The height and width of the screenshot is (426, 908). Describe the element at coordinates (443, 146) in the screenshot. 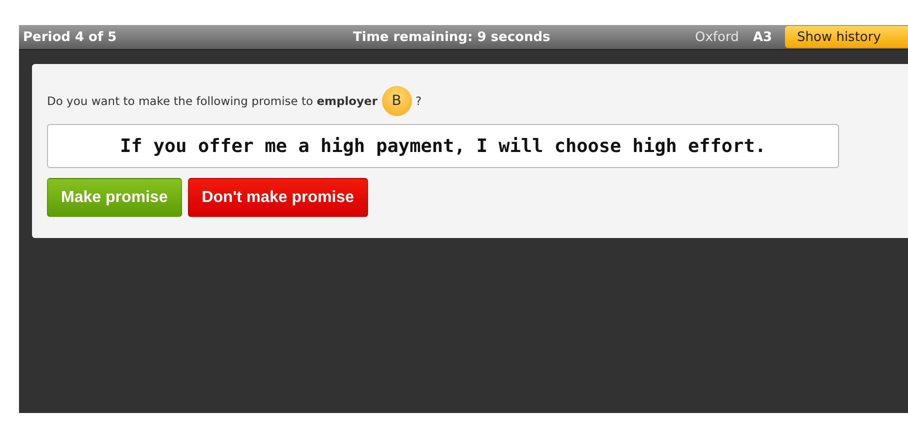

I see `promise-text: If you offer me a high payment, I will choose high effort.` at that location.